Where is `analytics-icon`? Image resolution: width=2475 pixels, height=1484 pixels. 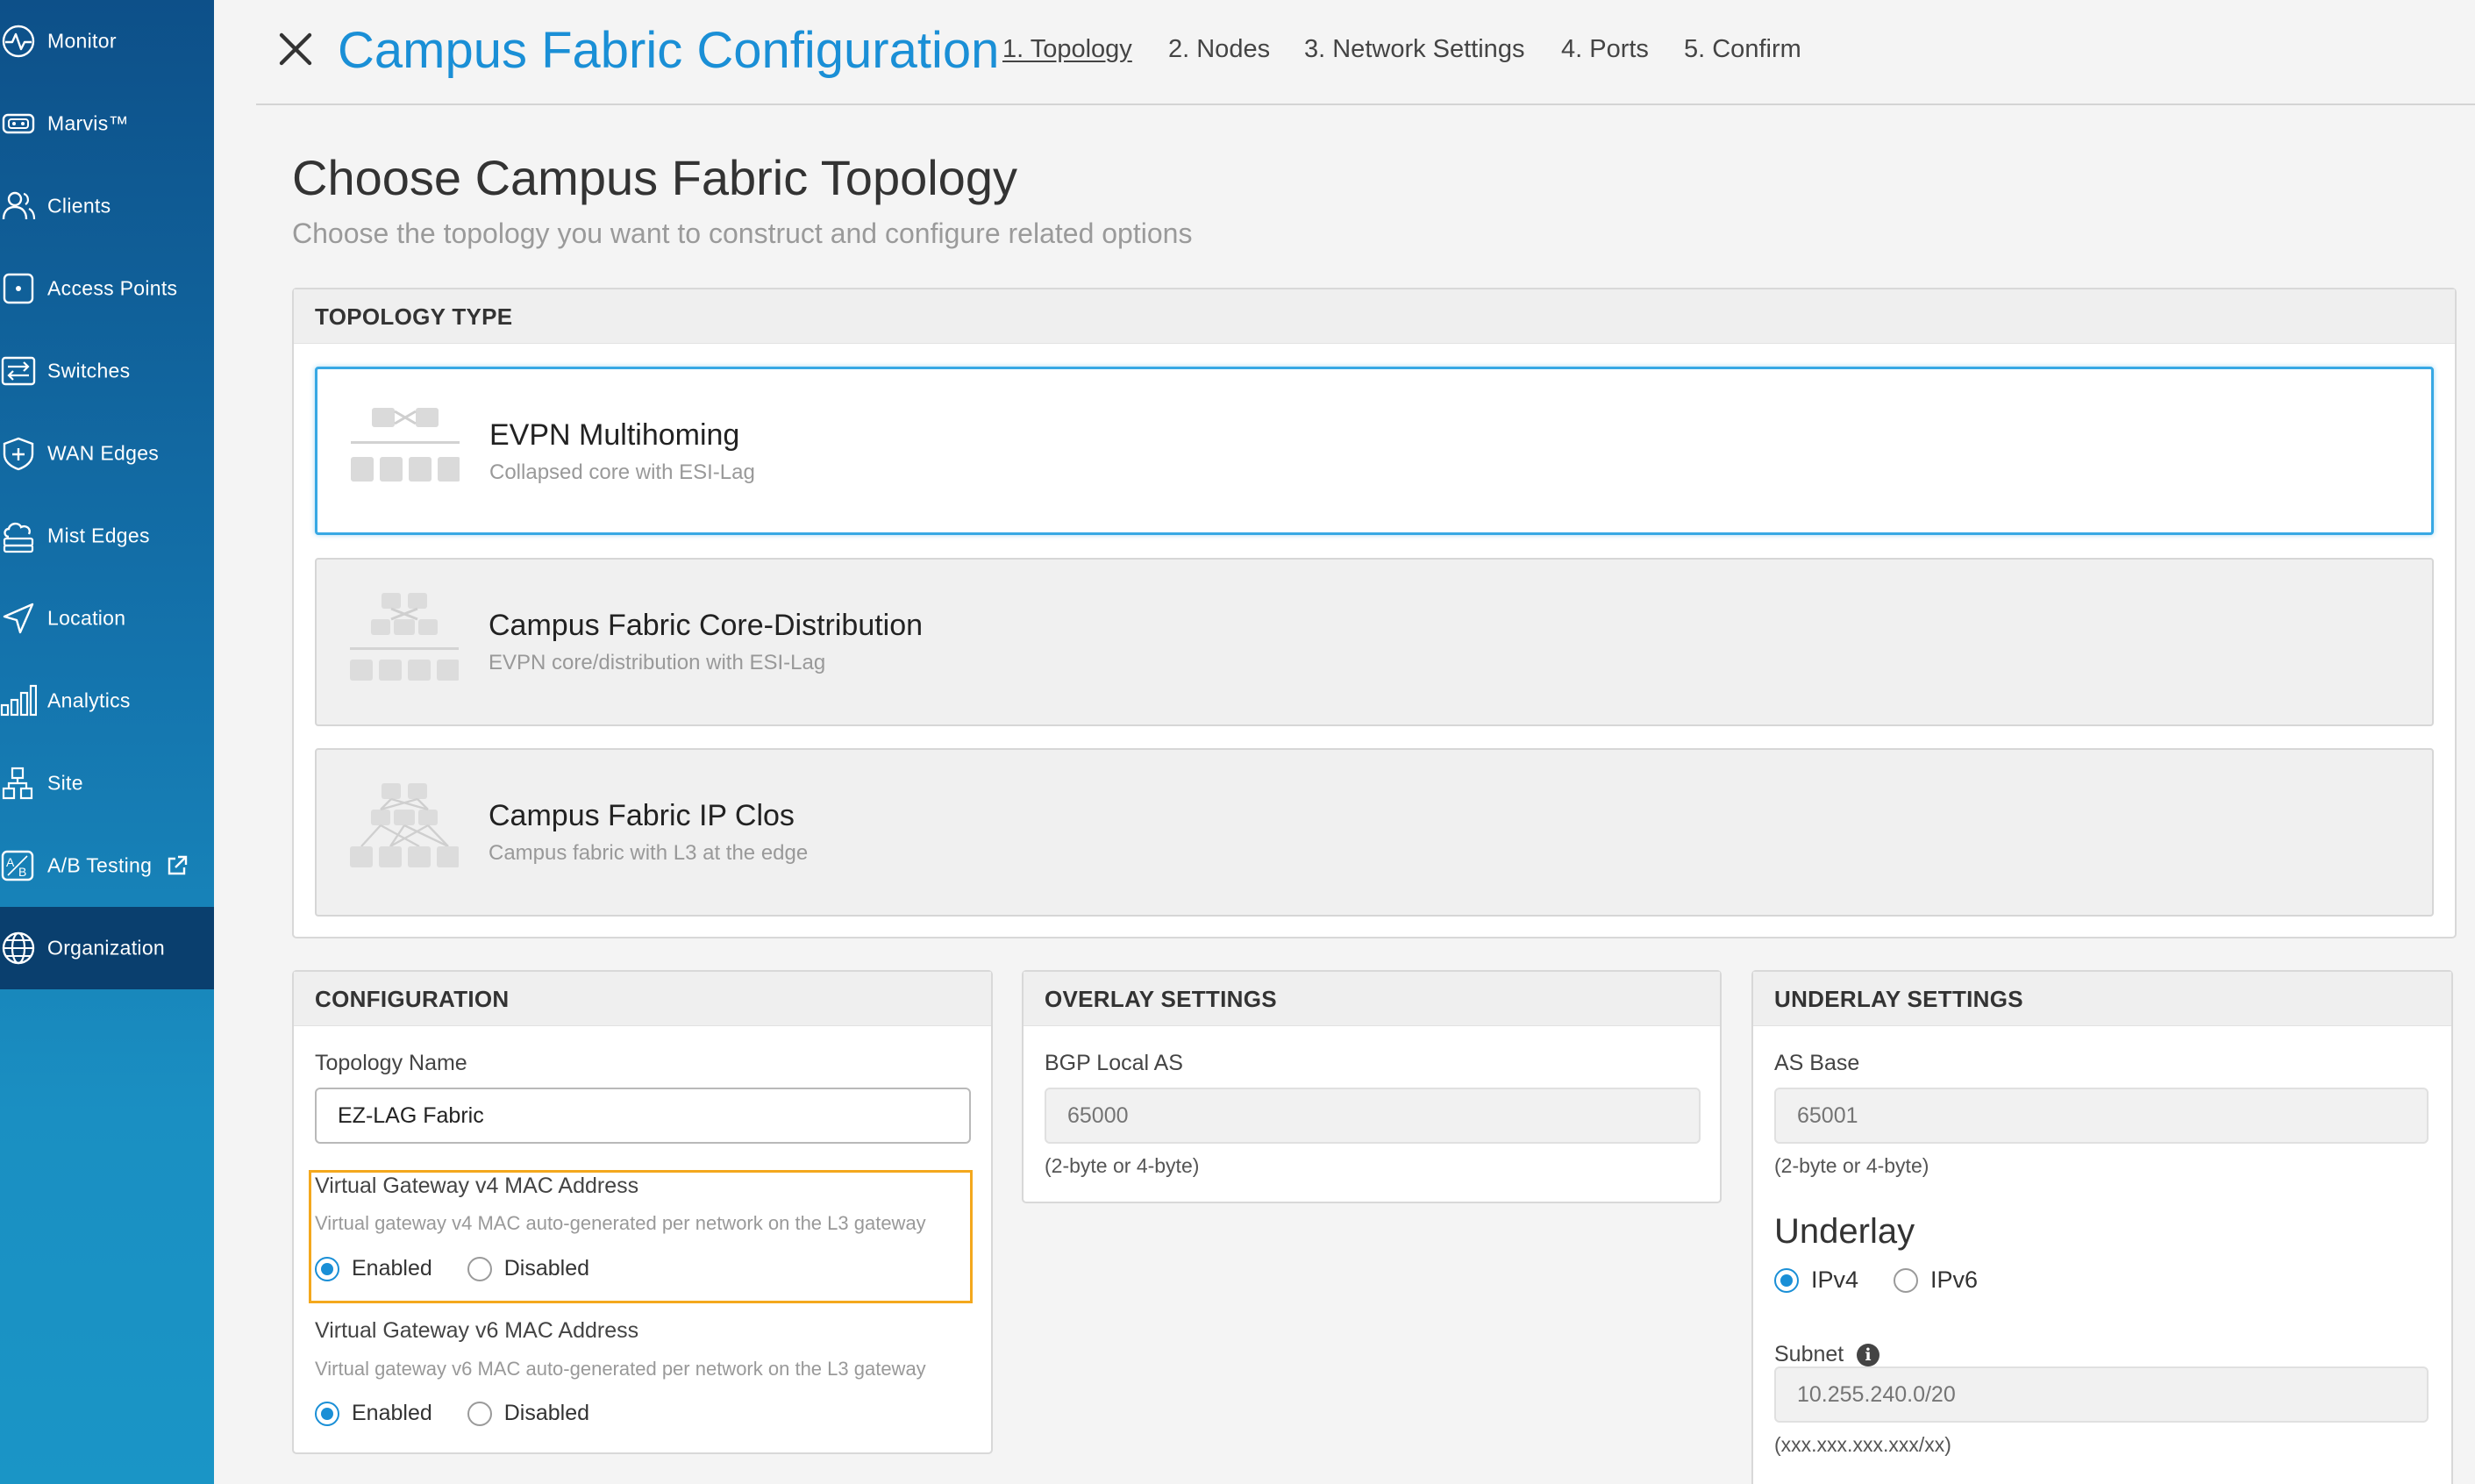 analytics-icon is located at coordinates (18, 701).